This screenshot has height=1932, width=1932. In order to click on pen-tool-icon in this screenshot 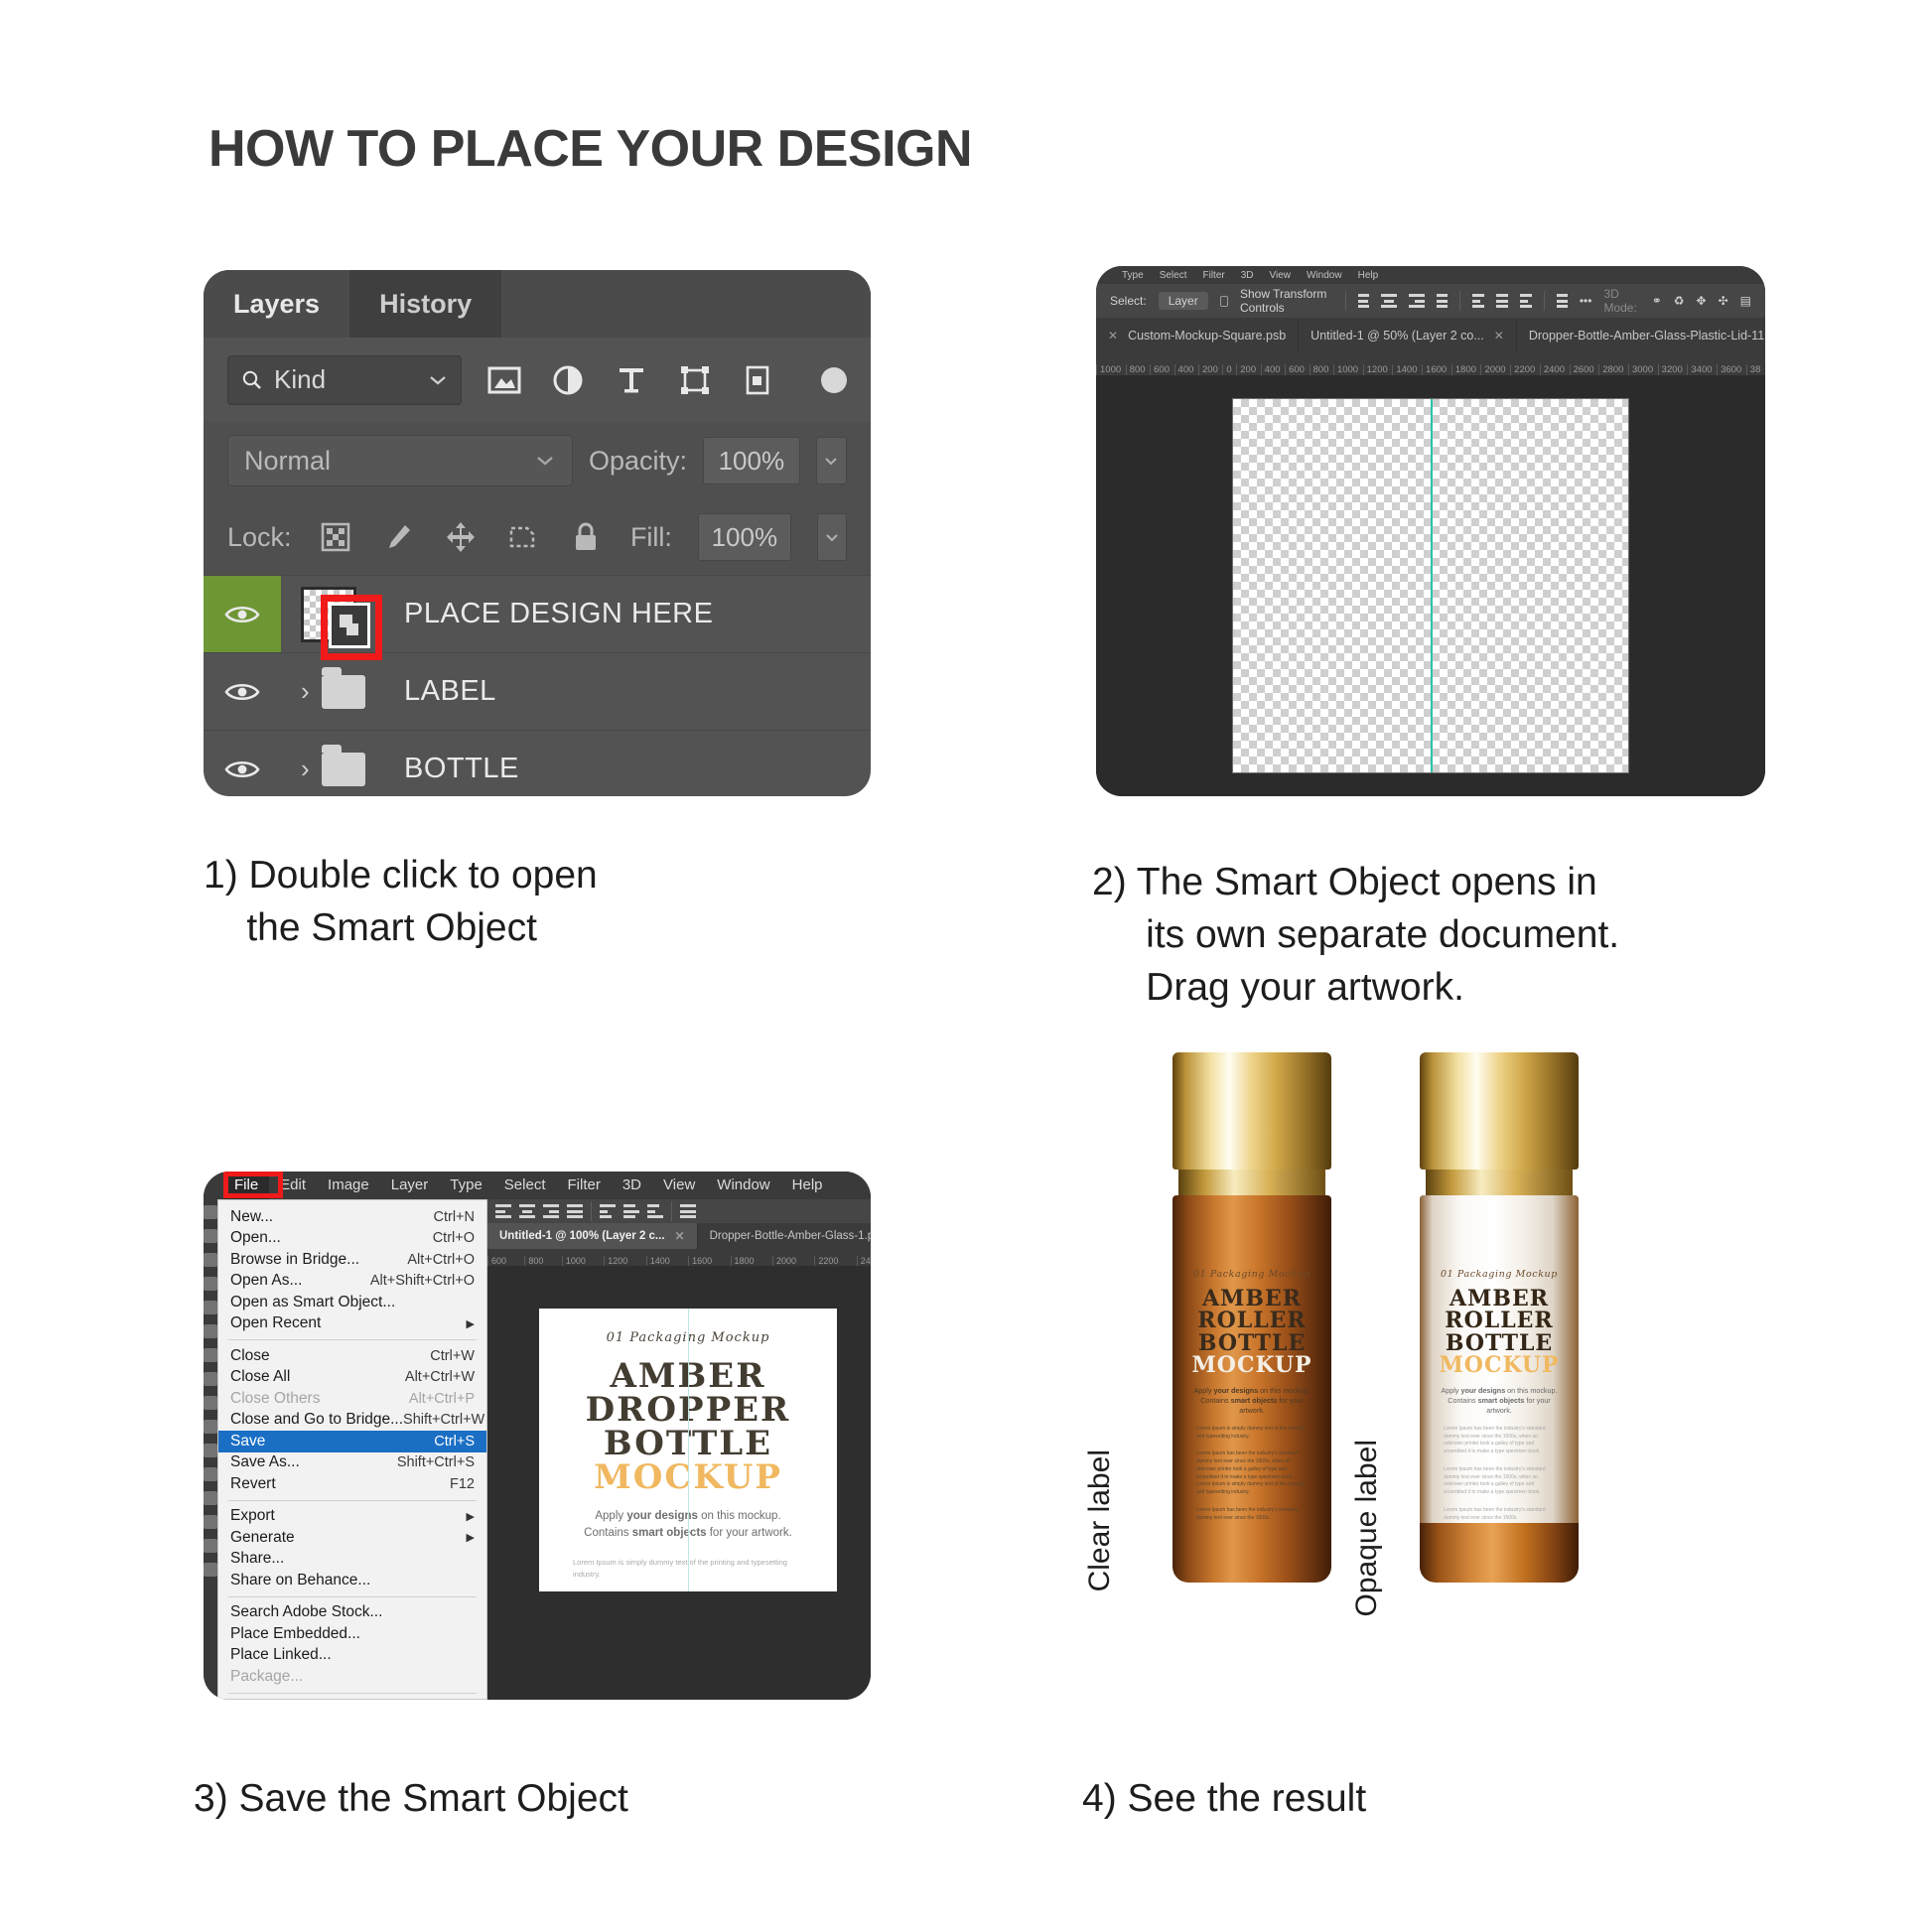, I will do `click(211, 1546)`.